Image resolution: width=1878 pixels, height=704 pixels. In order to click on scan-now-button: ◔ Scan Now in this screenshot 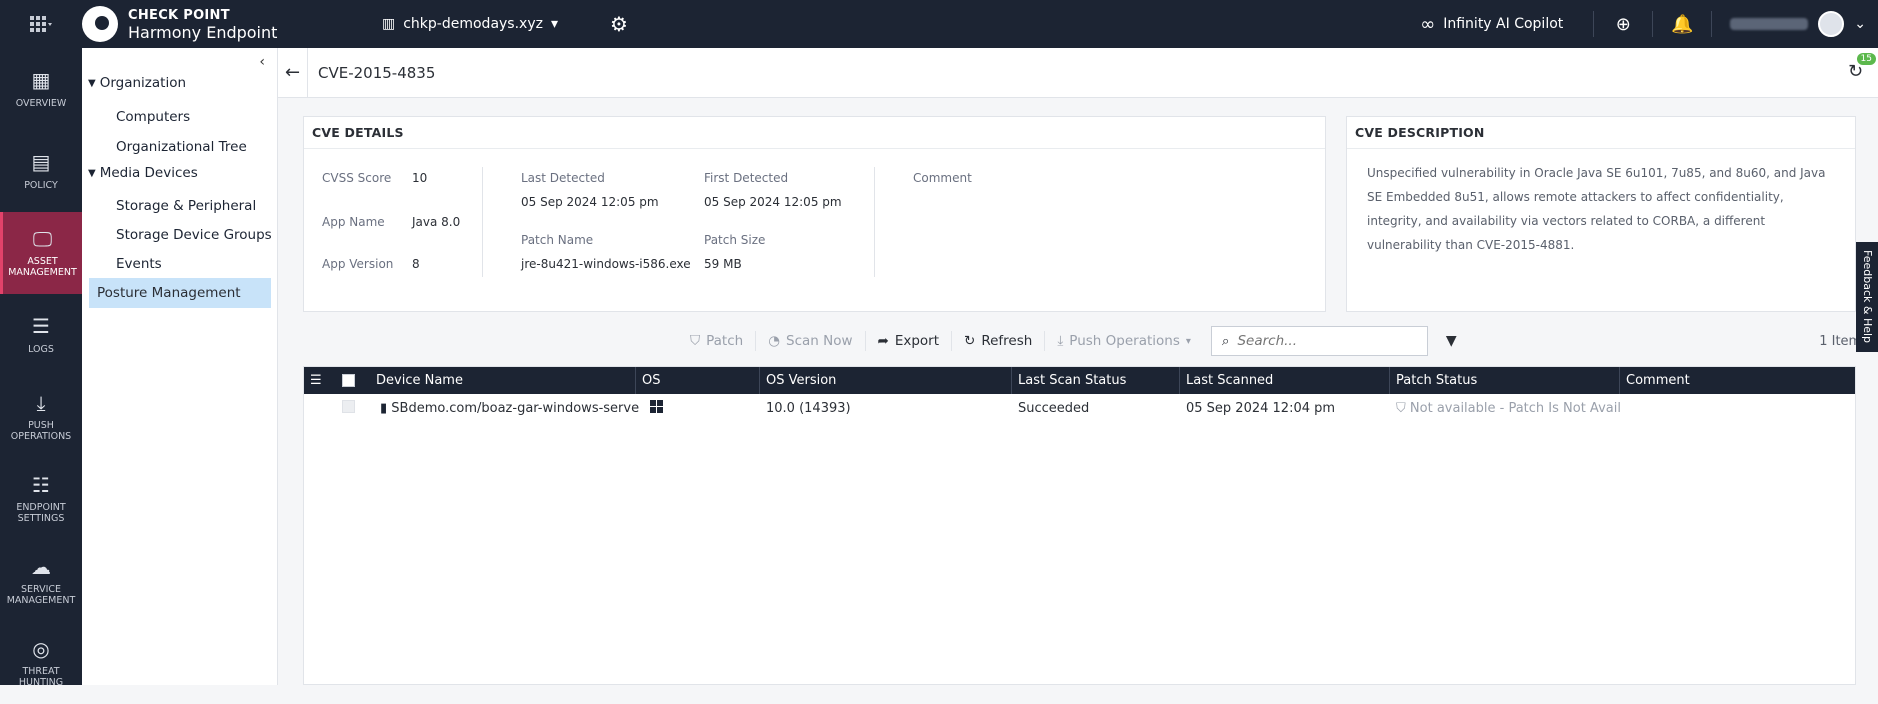, I will do `click(811, 341)`.